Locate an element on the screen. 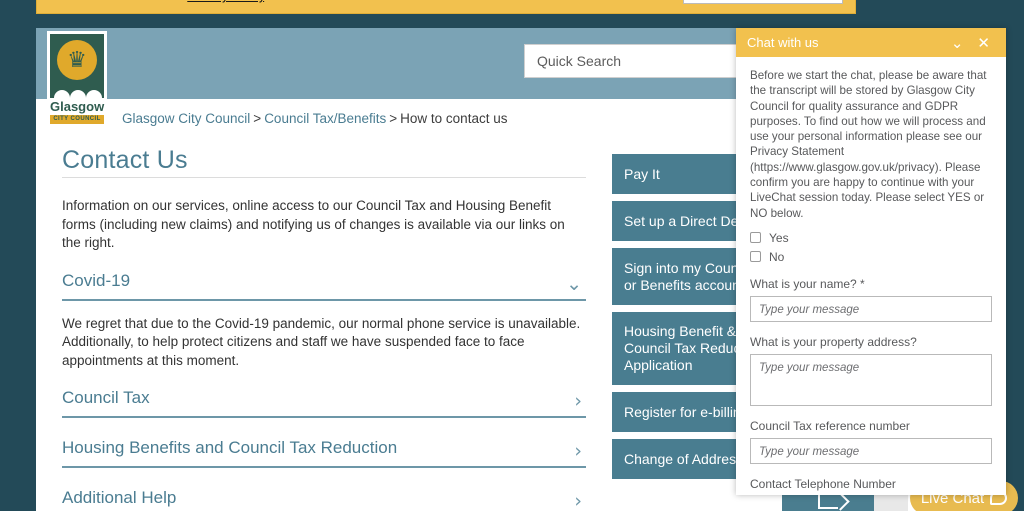  accordion-header-covid-19: Covid-19 ⌄ is located at coordinates (324, 286).